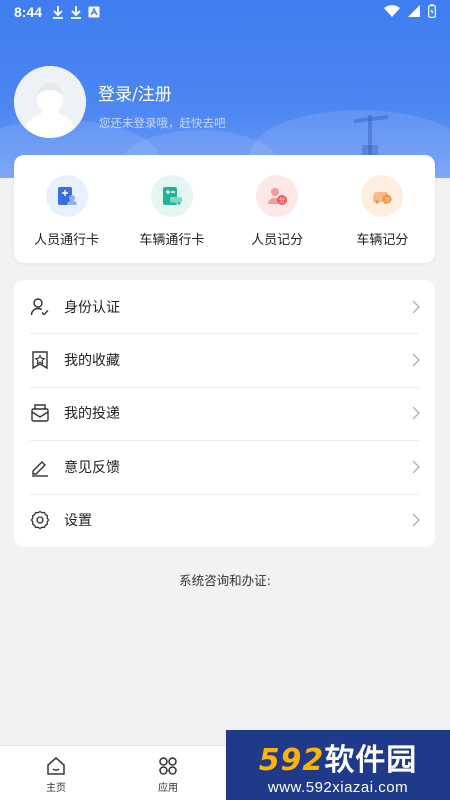  I want to click on watermark-title: 592软件园, so click(338, 760).